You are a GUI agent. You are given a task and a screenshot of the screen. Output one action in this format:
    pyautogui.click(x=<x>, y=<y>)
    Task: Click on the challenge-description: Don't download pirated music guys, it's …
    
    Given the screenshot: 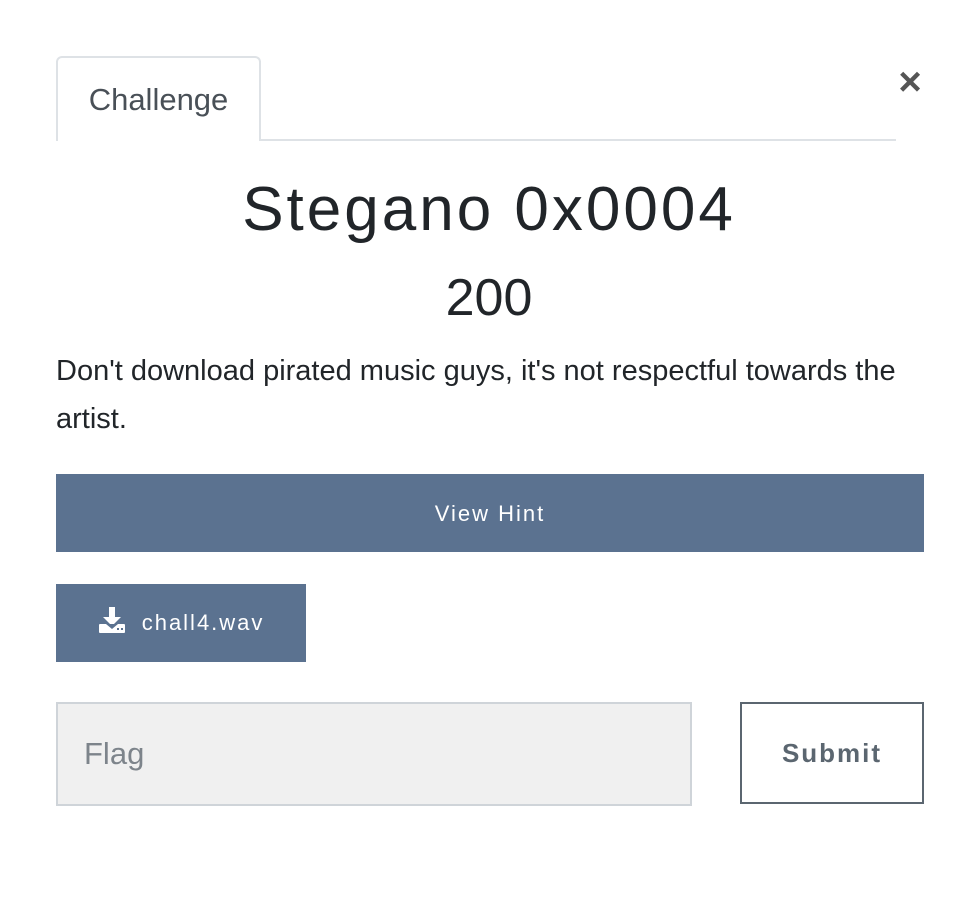 What is the action you would take?
    pyautogui.click(x=476, y=395)
    